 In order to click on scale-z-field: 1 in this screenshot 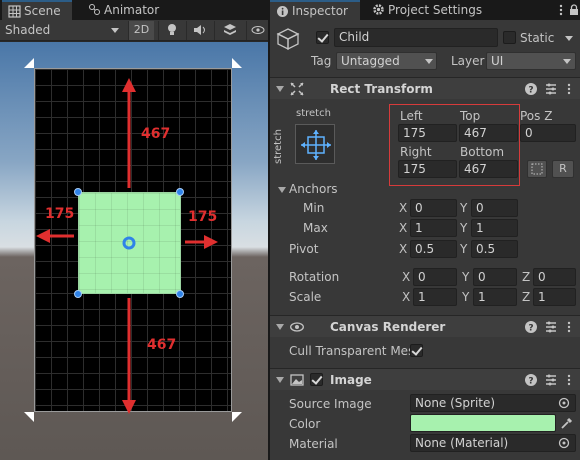, I will do `click(554, 297)`.